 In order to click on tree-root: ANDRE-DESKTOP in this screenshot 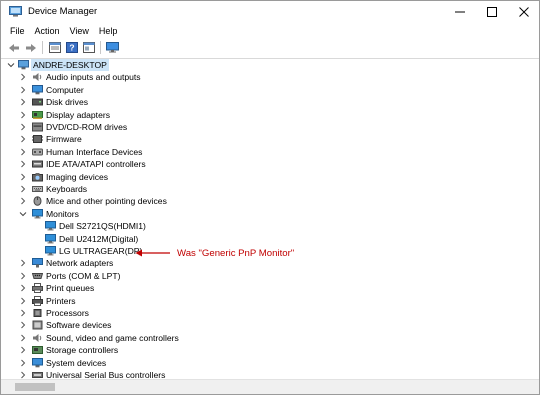, I will do `click(270, 65)`.